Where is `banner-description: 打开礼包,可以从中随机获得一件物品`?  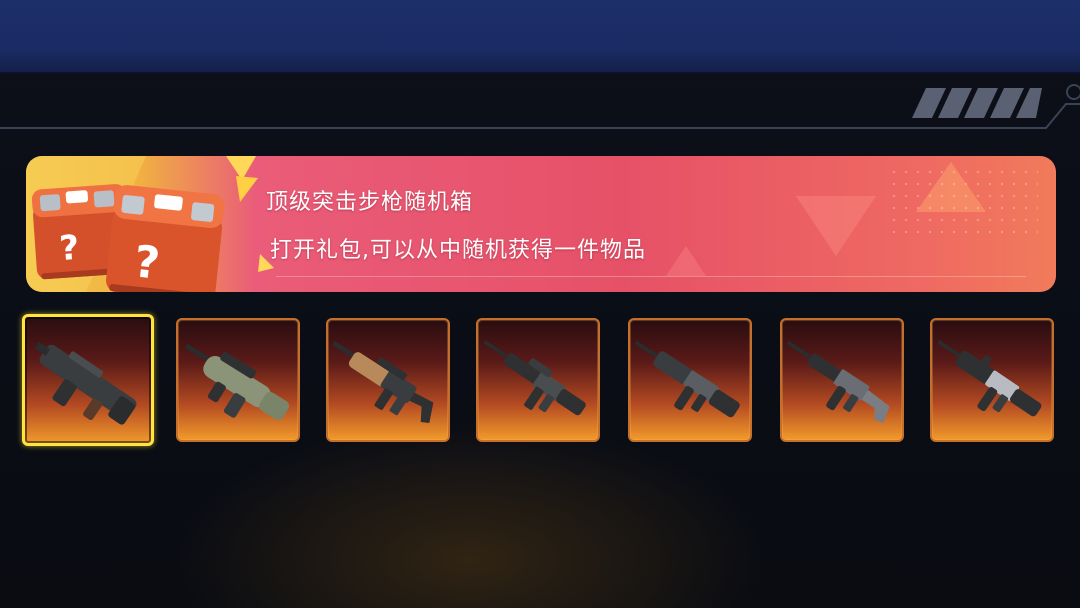
banner-description: 打开礼包,可以从中随机获得一件物品 is located at coordinates (458, 250).